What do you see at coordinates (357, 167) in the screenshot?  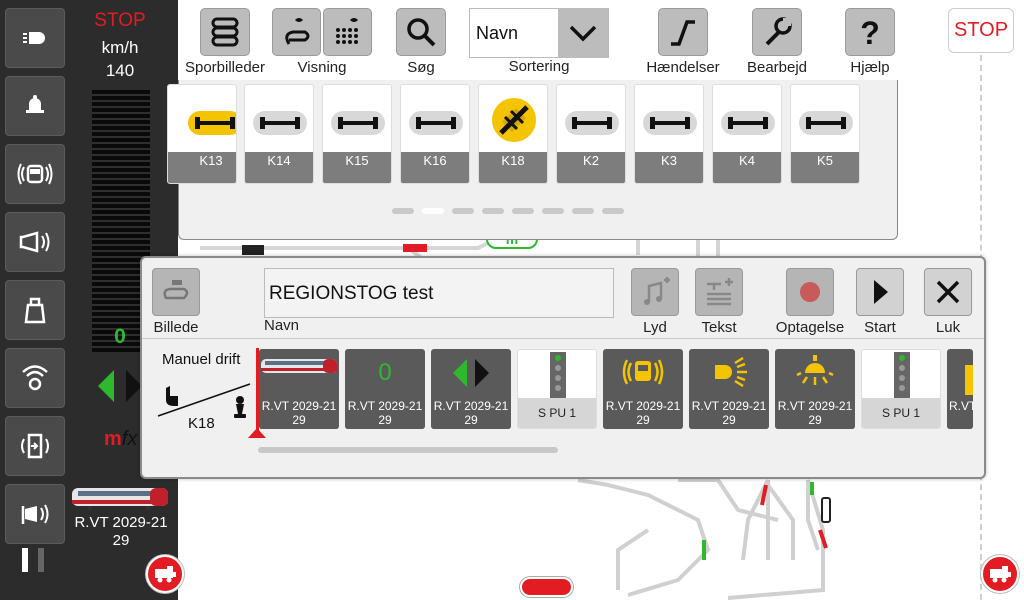 I see `track-card-label: K15` at bounding box center [357, 167].